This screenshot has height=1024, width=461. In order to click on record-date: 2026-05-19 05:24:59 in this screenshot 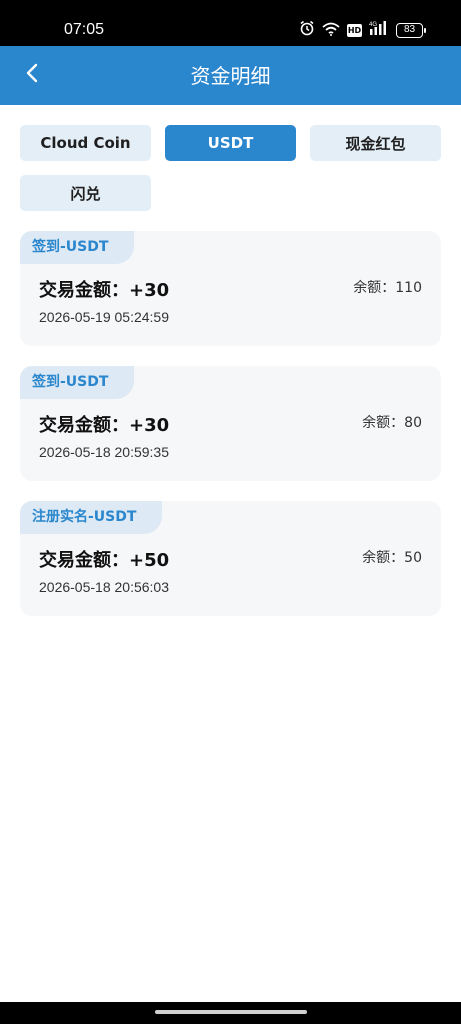, I will do `click(104, 317)`.